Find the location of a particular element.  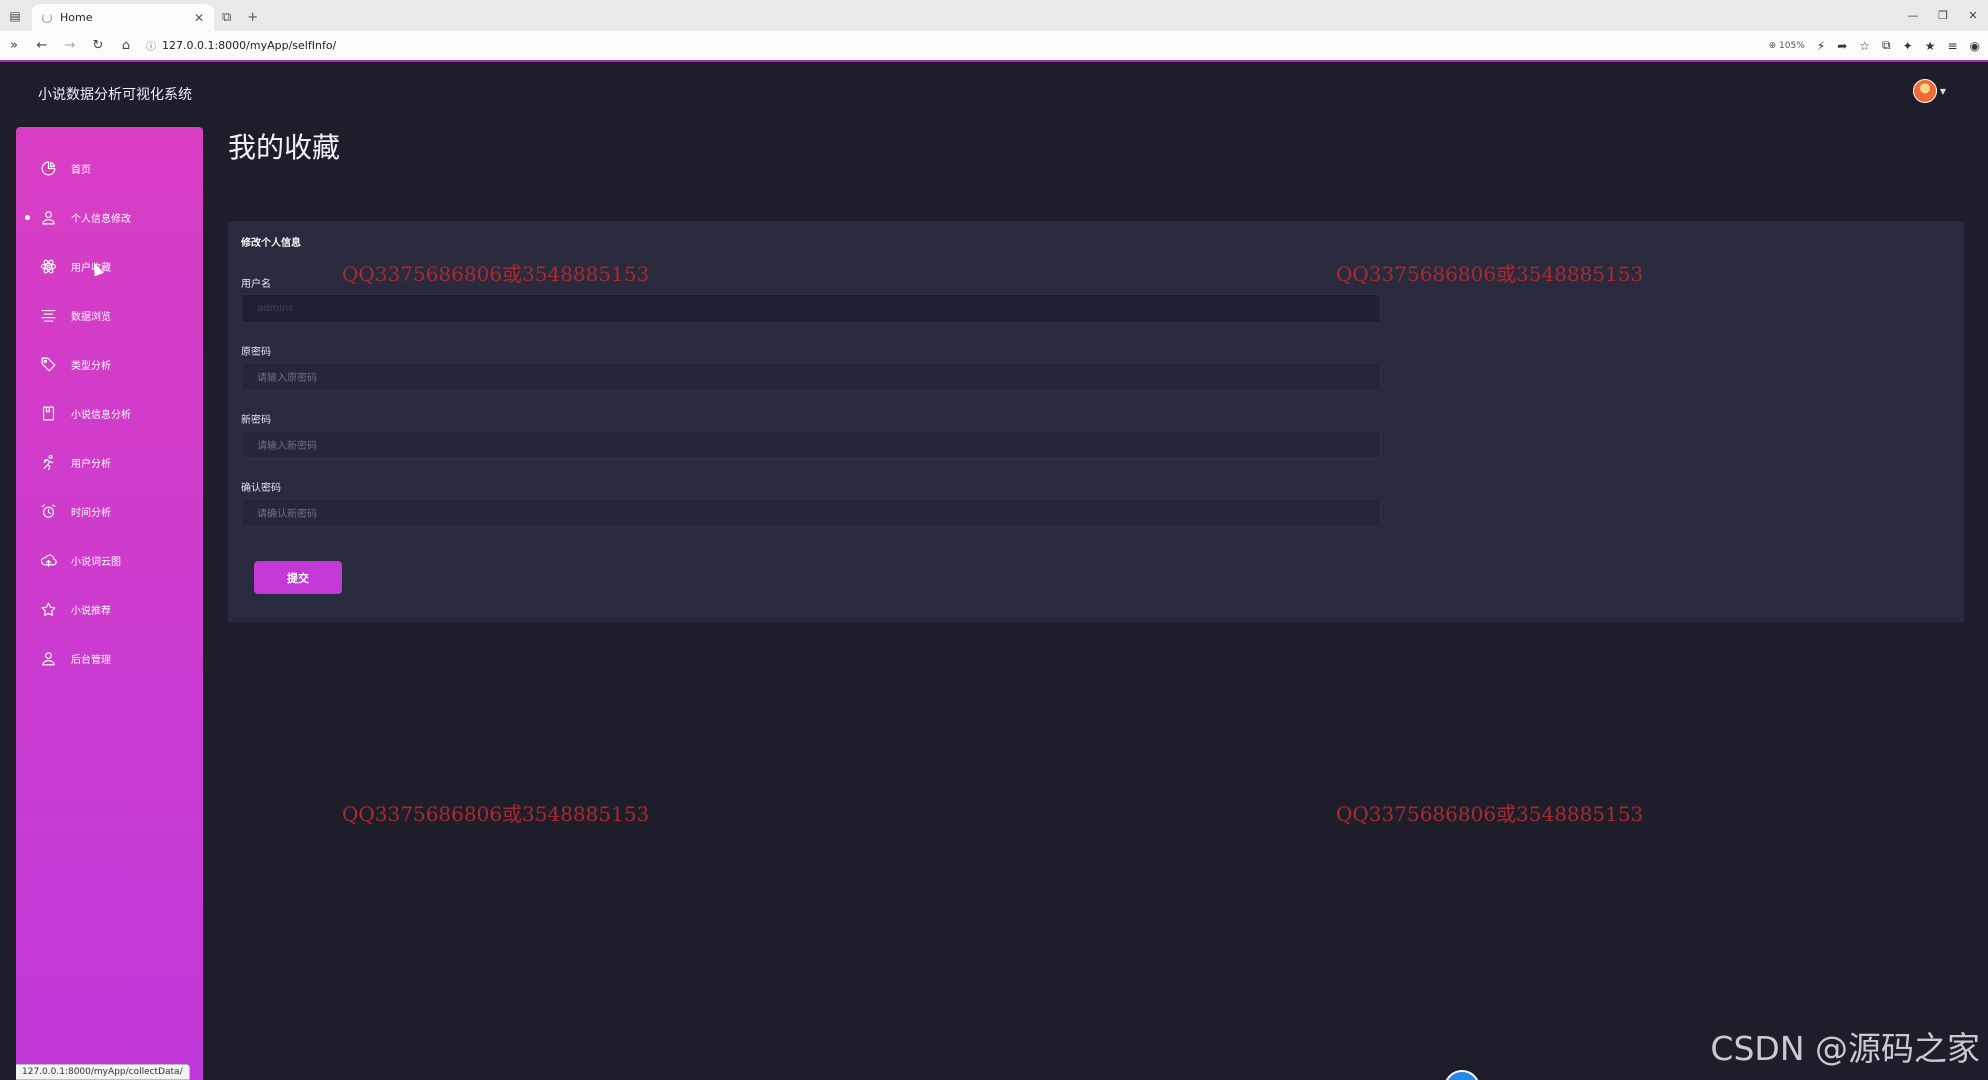

sidebar-item-label: 个人信息修改 is located at coordinates (101, 219).